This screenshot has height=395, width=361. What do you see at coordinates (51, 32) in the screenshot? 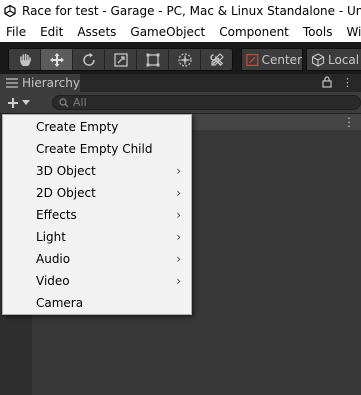
I see `menu-edit: Edit` at bounding box center [51, 32].